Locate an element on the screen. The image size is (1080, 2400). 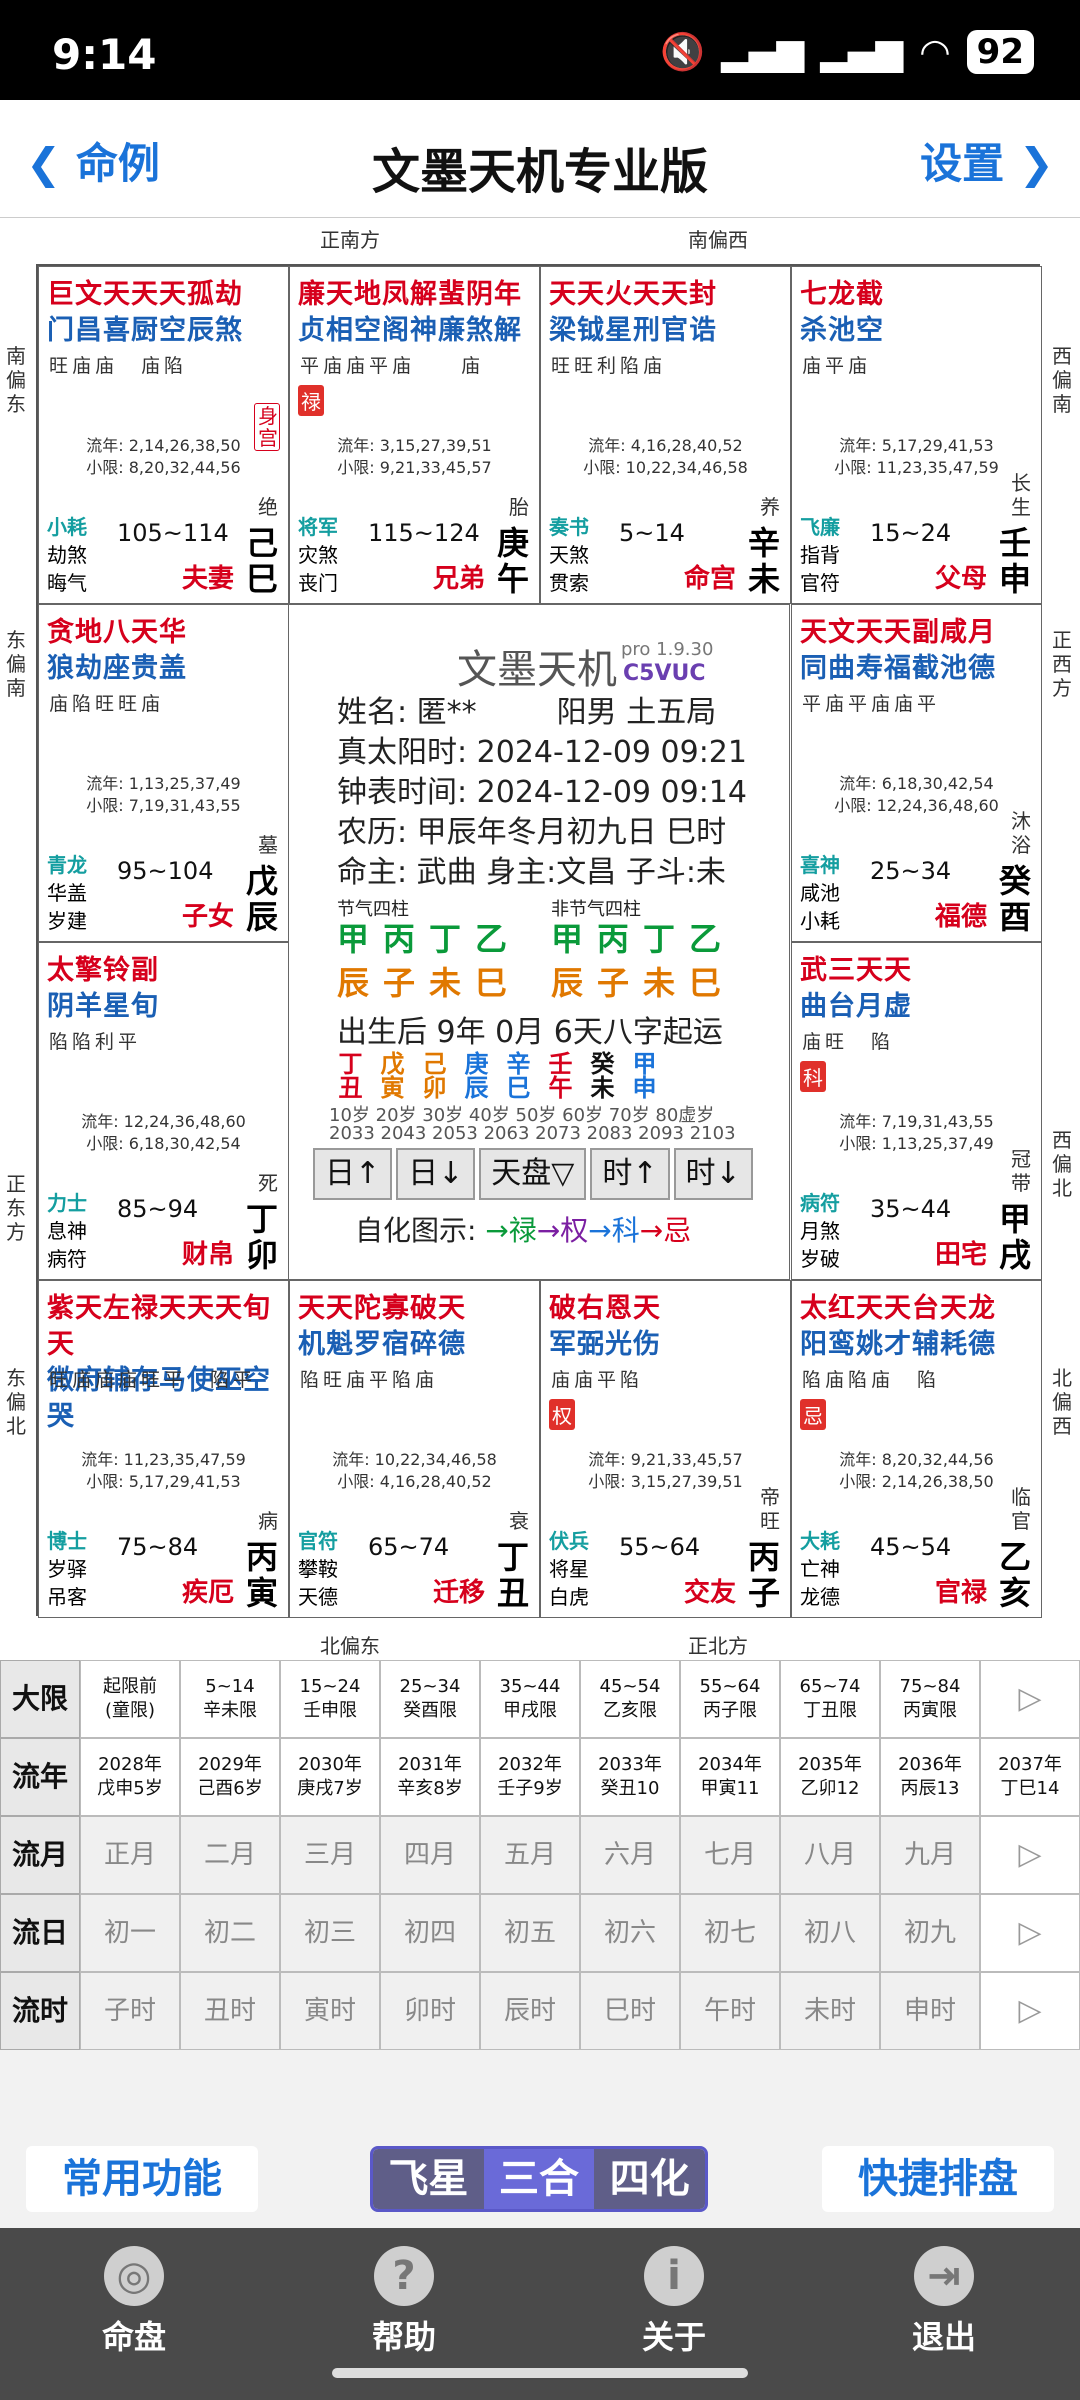
hua-legend: 自化图示: →禄→权→科→忌 is located at coordinates (523, 1229).